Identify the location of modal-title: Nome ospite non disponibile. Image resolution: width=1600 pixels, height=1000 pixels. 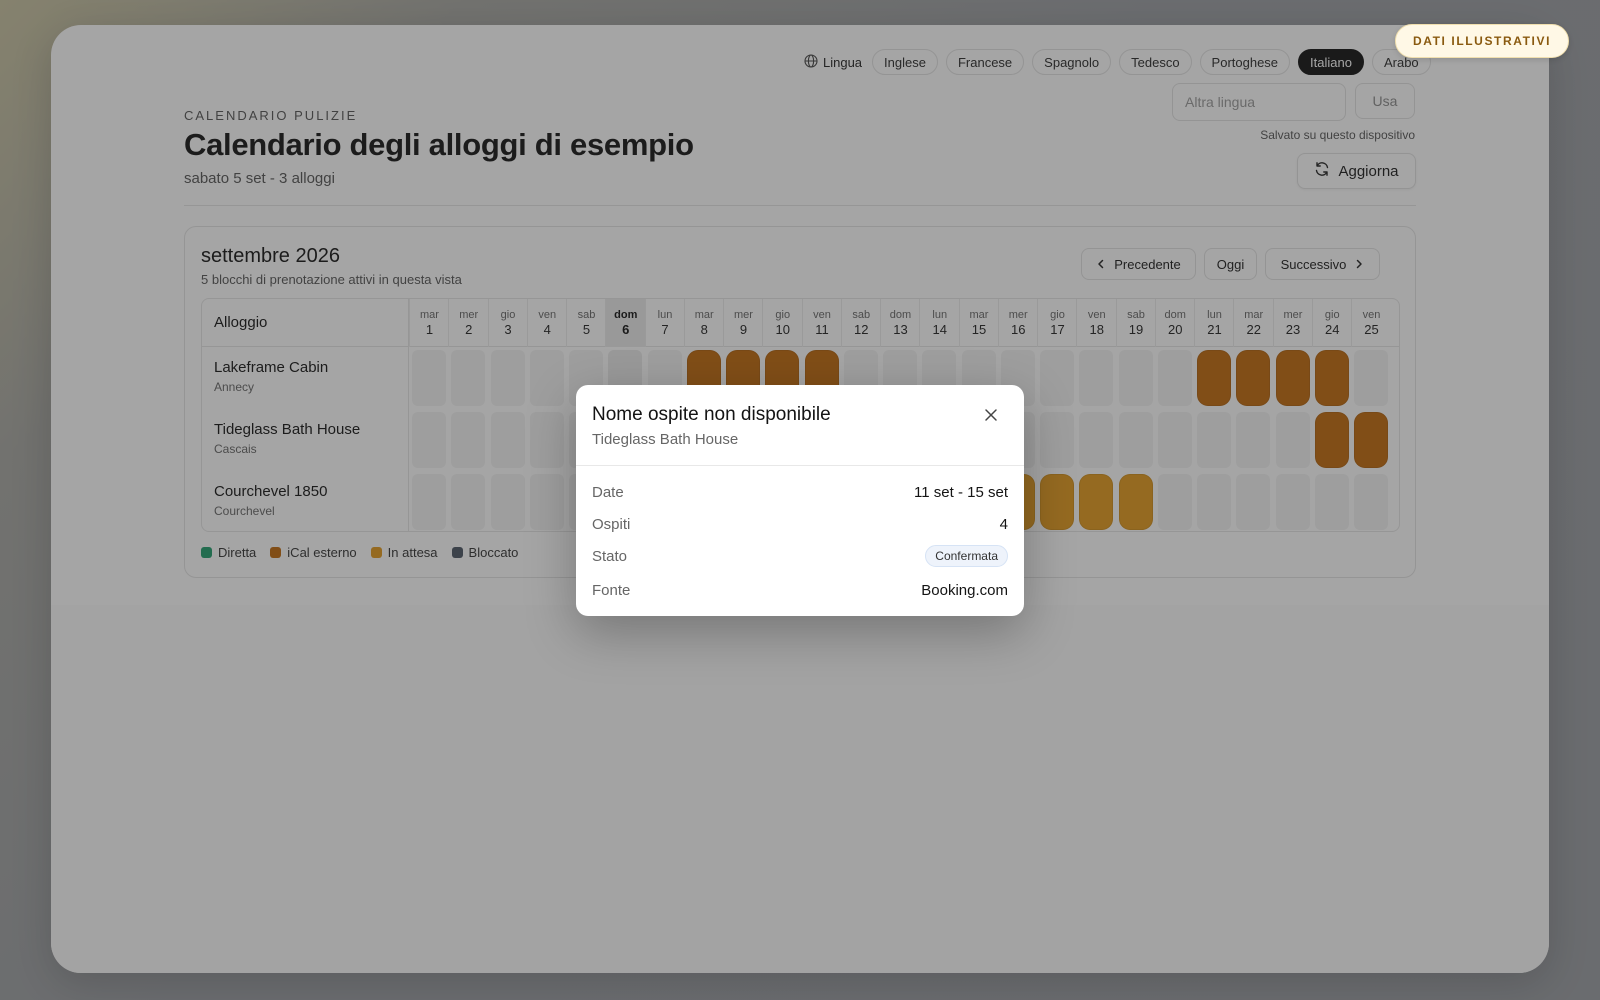
(711, 414).